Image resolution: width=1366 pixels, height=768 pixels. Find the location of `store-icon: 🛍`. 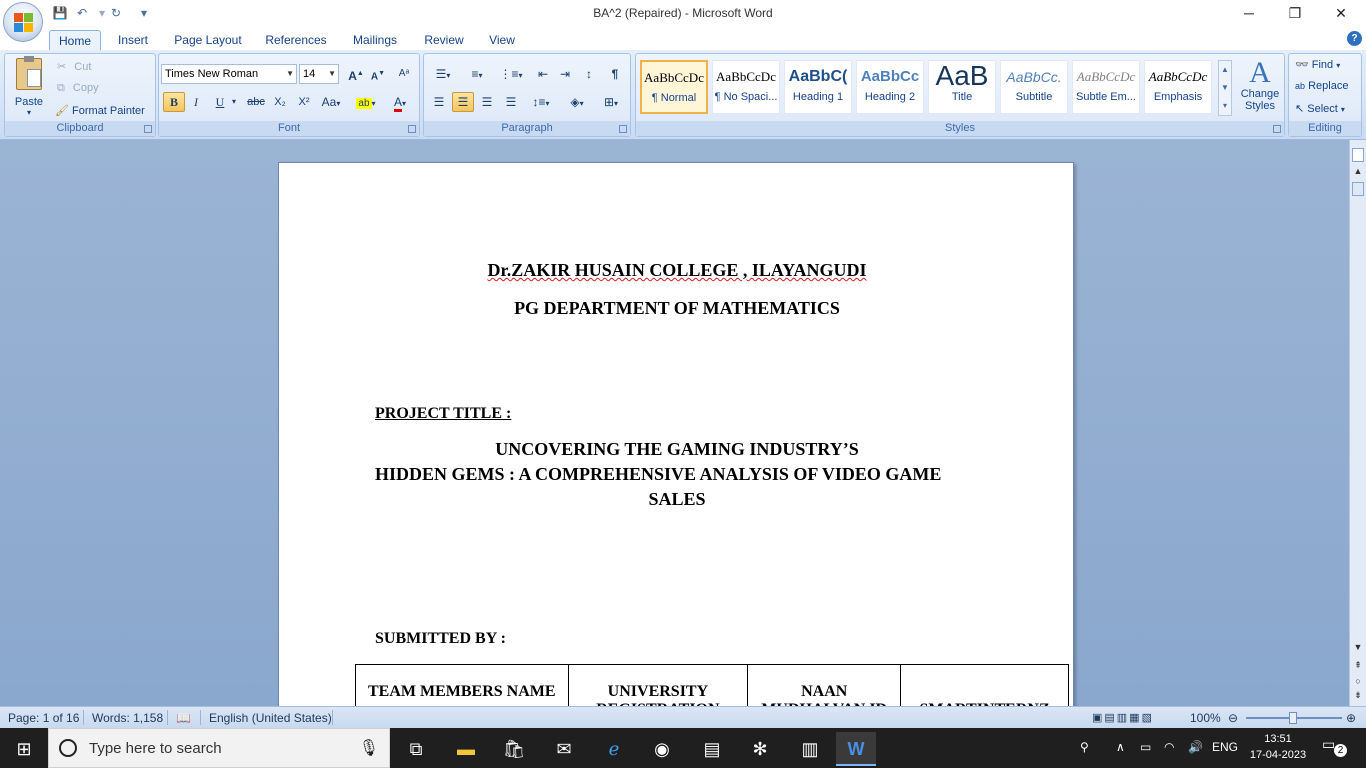

store-icon: 🛍 is located at coordinates (514, 749).